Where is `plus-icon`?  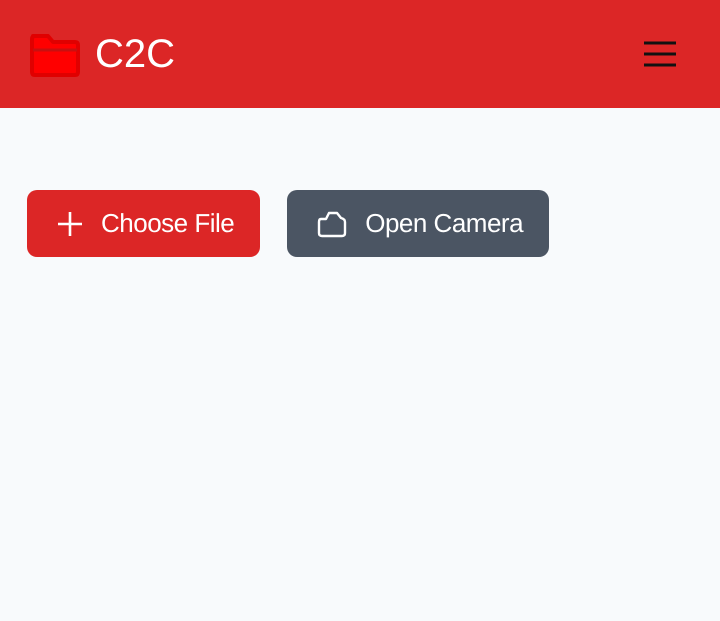 plus-icon is located at coordinates (70, 223).